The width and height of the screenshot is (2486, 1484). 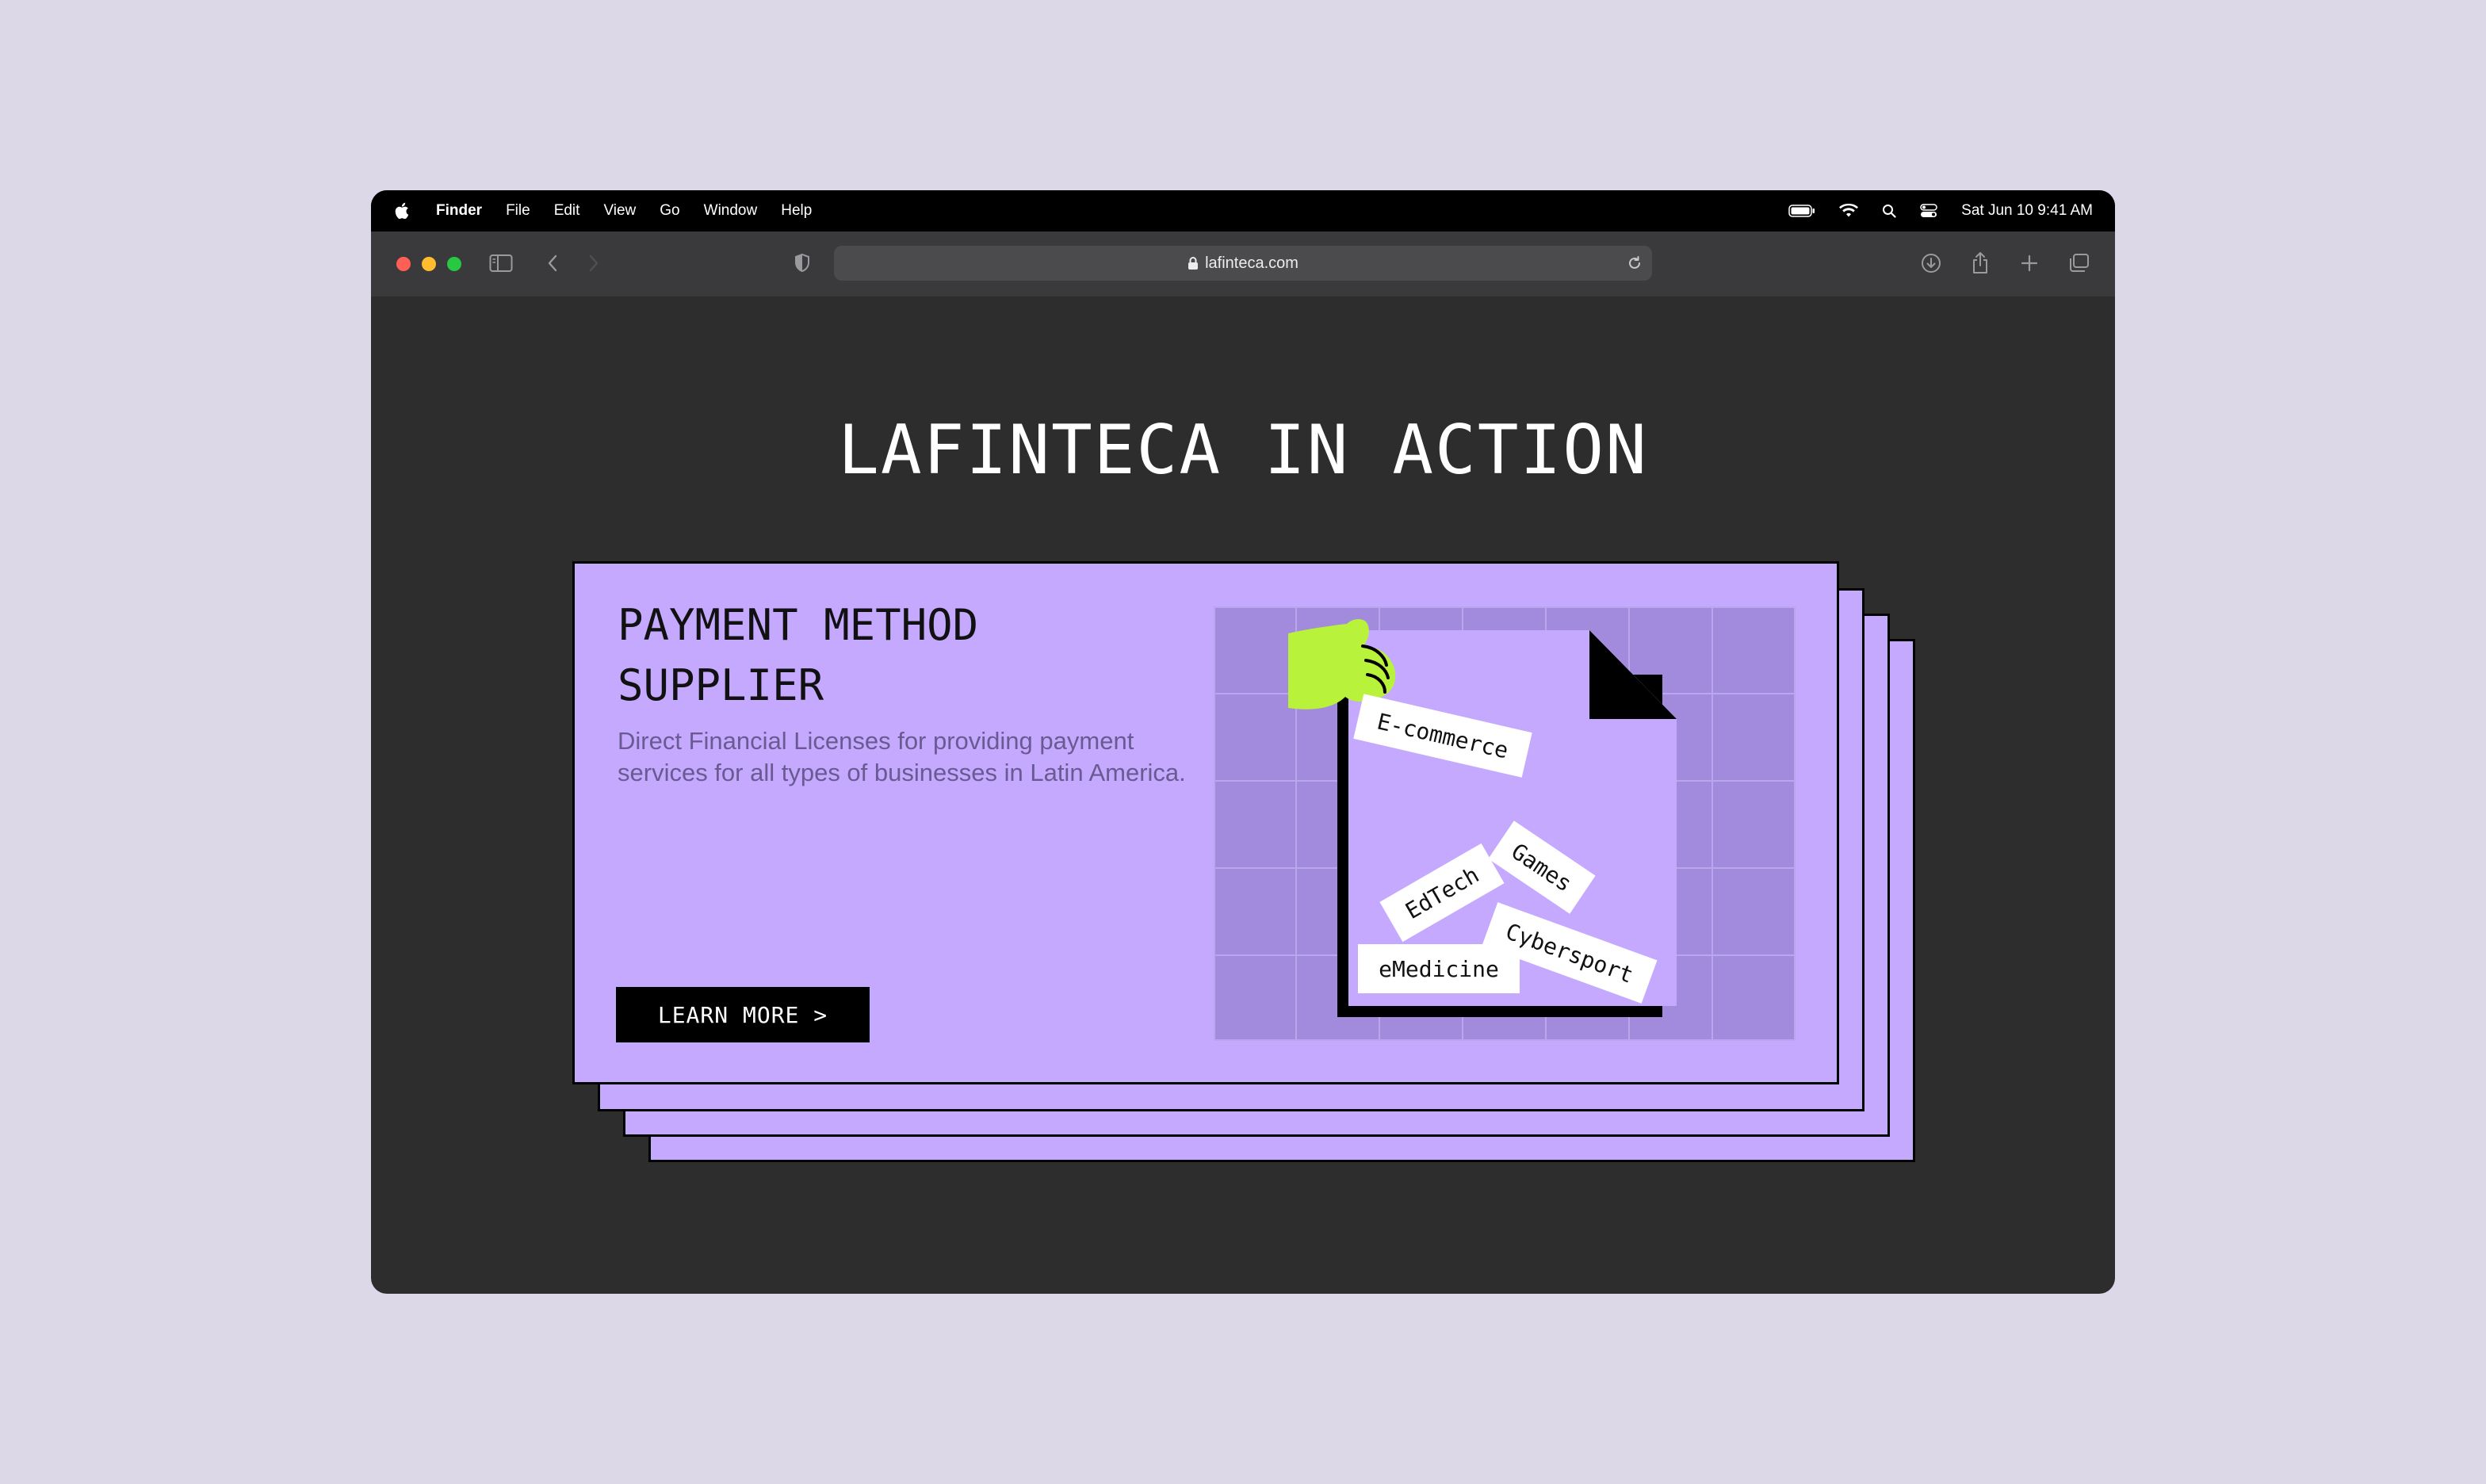 What do you see at coordinates (454, 264) in the screenshot?
I see `zoom-window-button` at bounding box center [454, 264].